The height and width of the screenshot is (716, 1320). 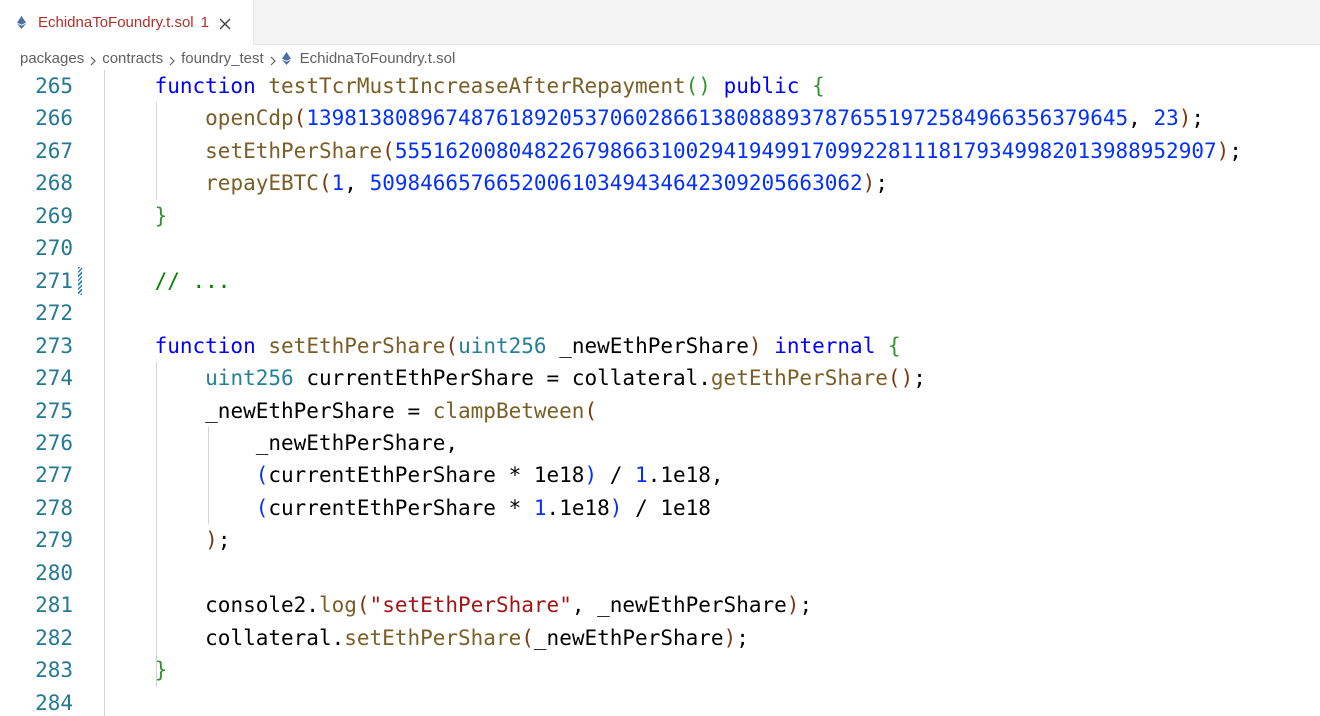 I want to click on breadcrumb-item-packages: packages, so click(x=52, y=58).